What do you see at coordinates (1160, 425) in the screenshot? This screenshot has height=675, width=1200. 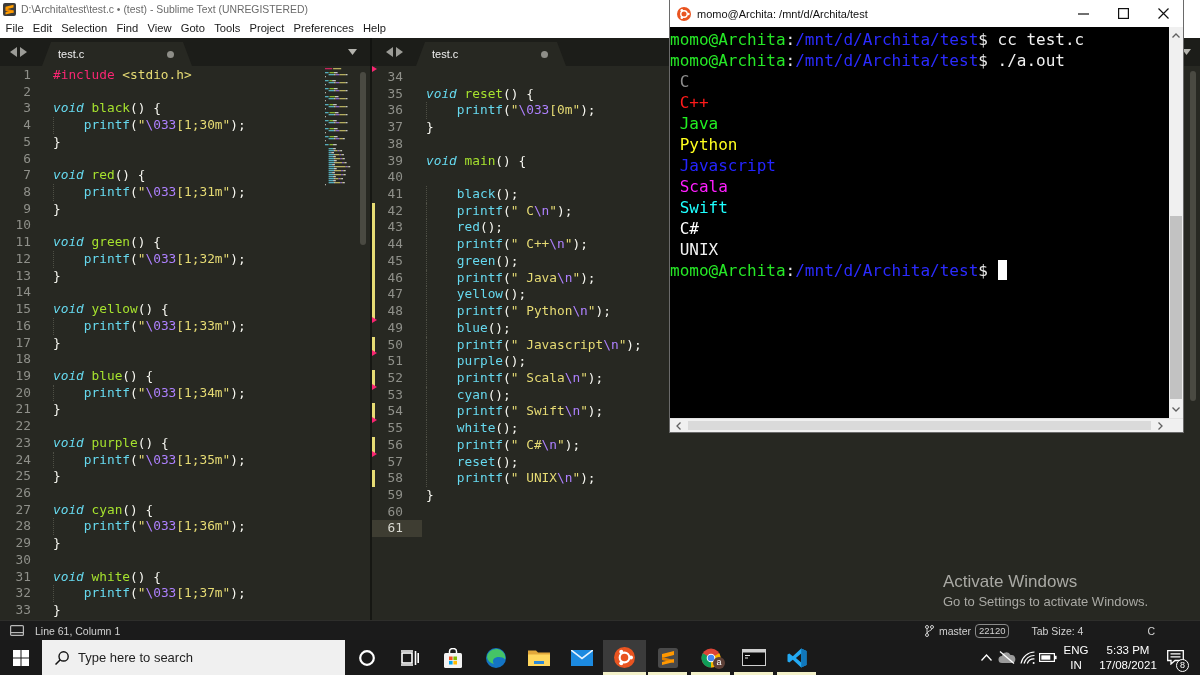 I see `scroll-right-icon` at bounding box center [1160, 425].